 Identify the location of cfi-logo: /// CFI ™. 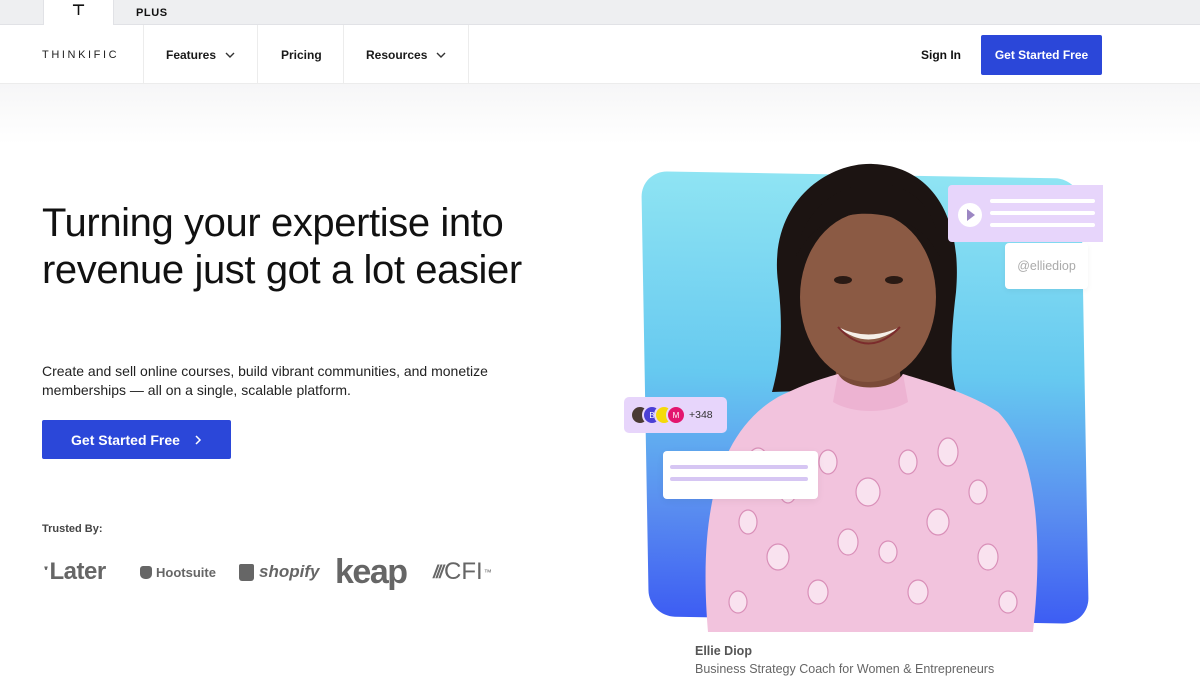
(462, 572).